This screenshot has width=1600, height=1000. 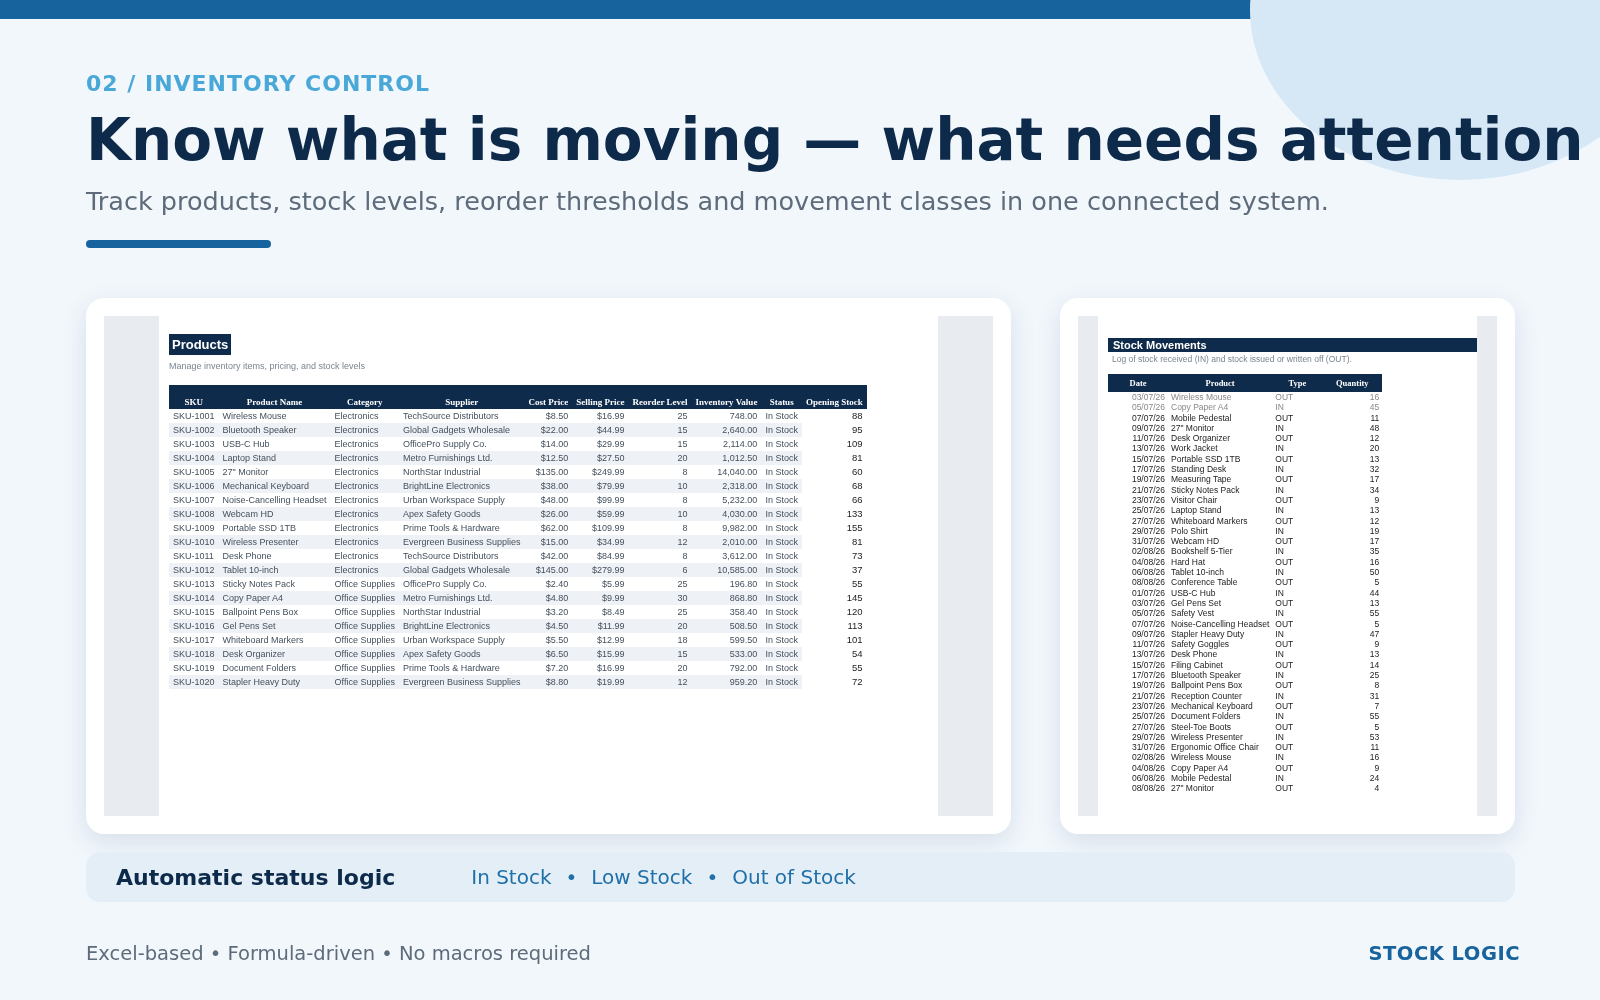 What do you see at coordinates (1148, 541) in the screenshot?
I see `table-cell-text: 31/07/26` at bounding box center [1148, 541].